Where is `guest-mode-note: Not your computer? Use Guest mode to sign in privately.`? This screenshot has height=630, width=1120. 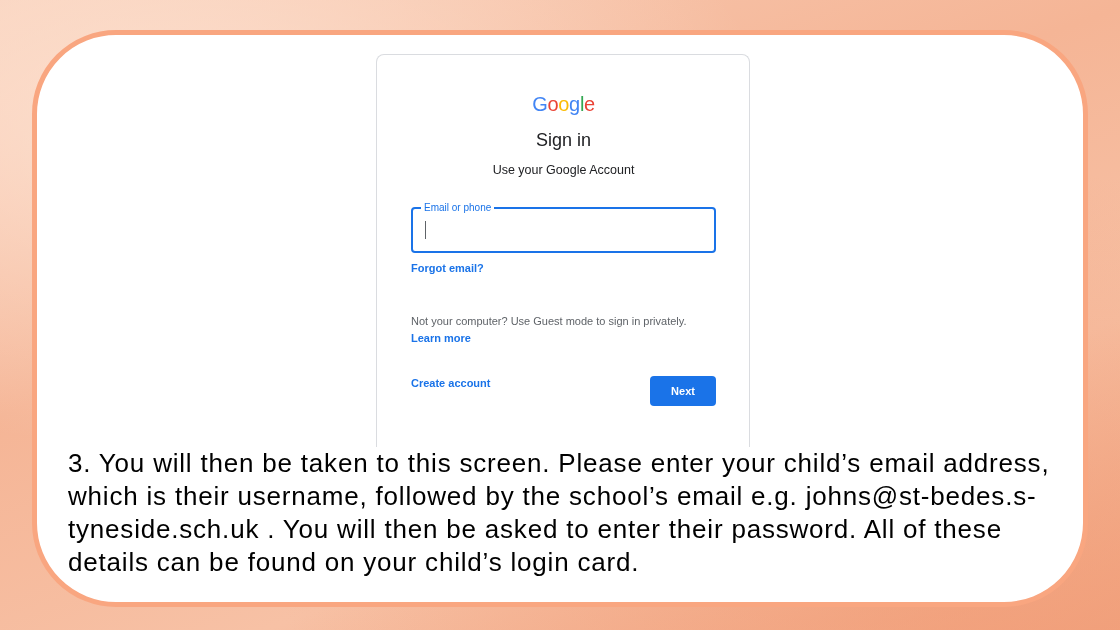
guest-mode-note: Not your computer? Use Guest mode to sign in privately. is located at coordinates (549, 321).